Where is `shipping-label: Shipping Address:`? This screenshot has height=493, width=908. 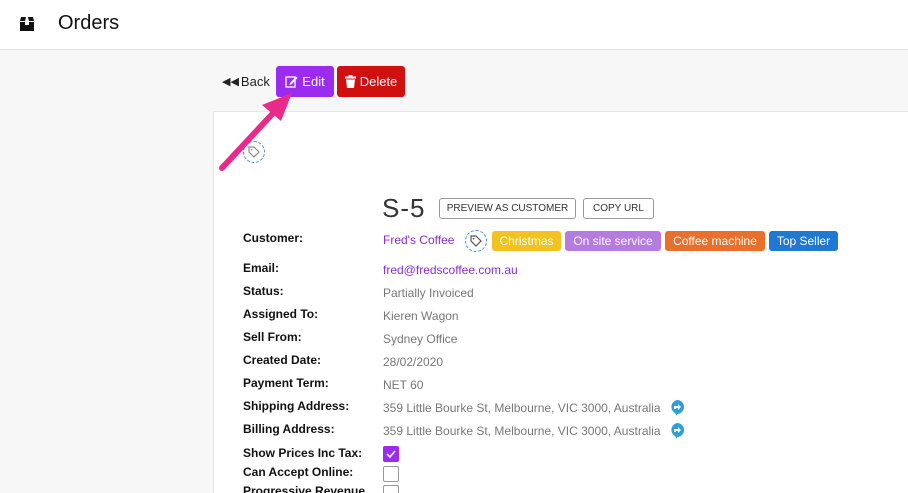
shipping-label: Shipping Address: is located at coordinates (296, 406).